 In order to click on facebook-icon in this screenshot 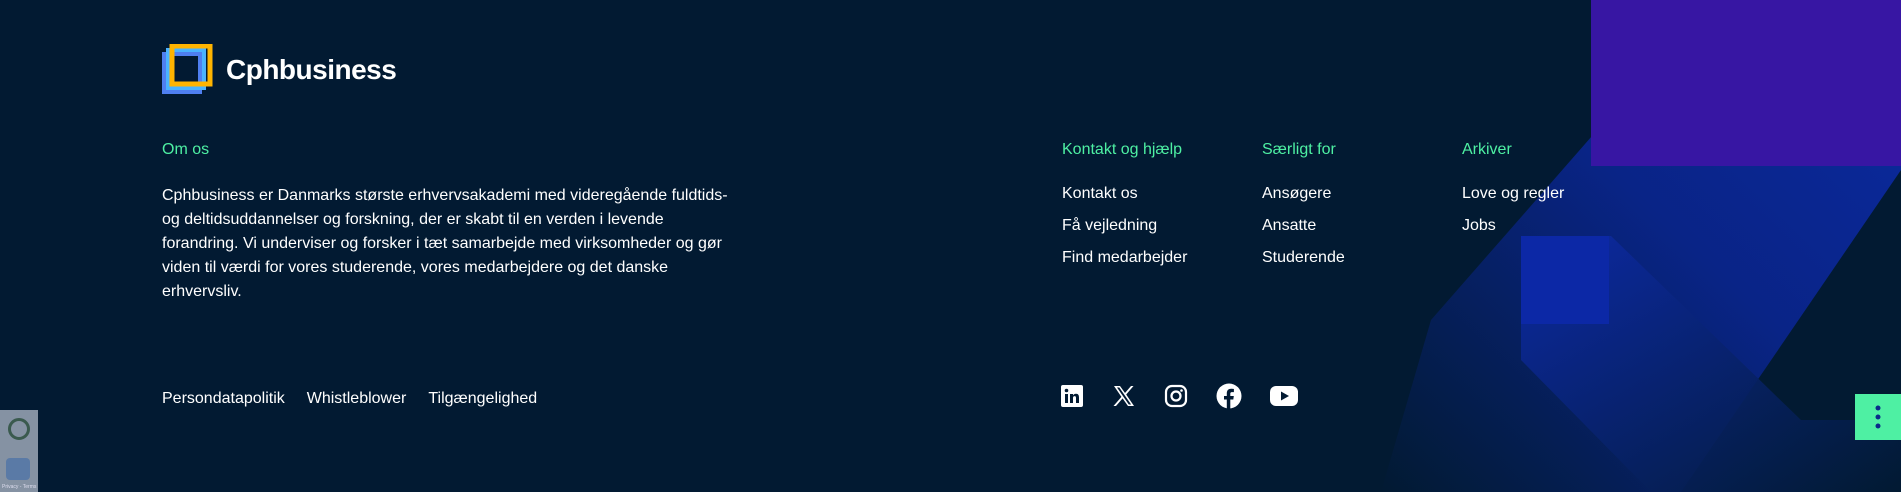, I will do `click(1229, 396)`.